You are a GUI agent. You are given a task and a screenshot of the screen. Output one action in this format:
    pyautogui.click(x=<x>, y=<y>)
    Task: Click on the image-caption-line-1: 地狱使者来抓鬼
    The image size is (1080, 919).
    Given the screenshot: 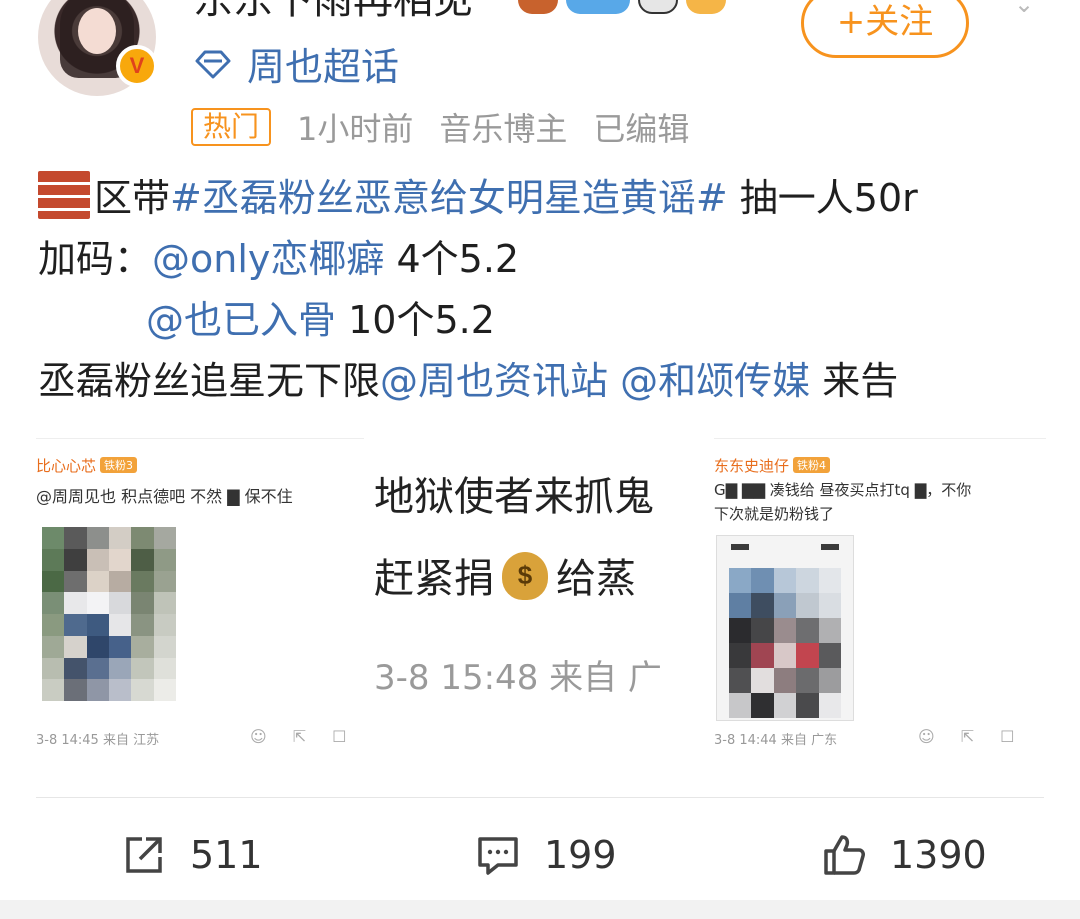 What is the action you would take?
    pyautogui.click(x=514, y=497)
    